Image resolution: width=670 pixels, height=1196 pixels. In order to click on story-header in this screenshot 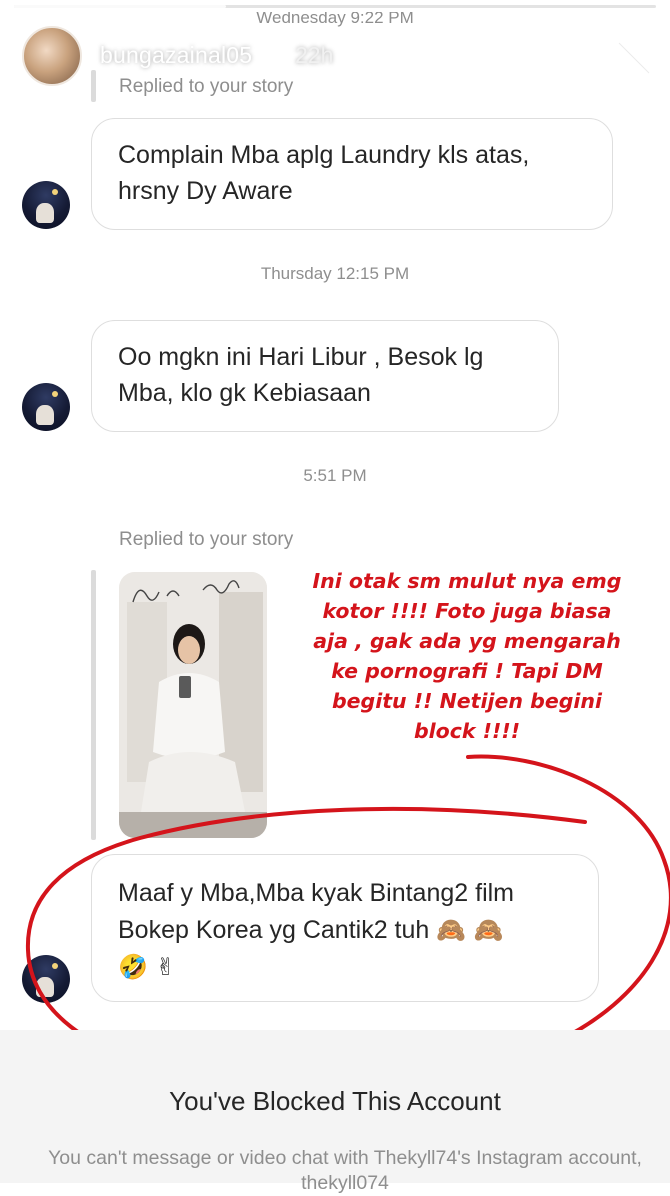, I will do `click(52, 56)`.